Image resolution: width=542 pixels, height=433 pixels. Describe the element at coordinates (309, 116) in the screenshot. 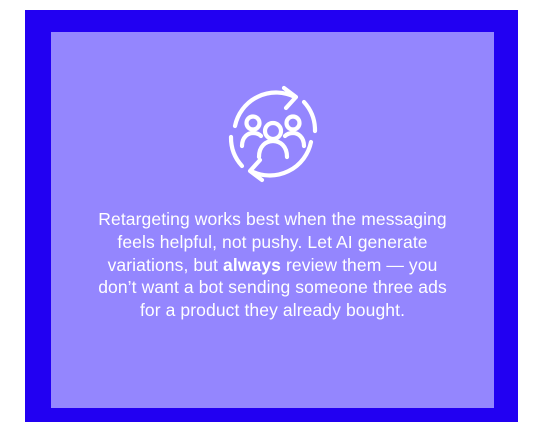

I see `right-arc` at that location.